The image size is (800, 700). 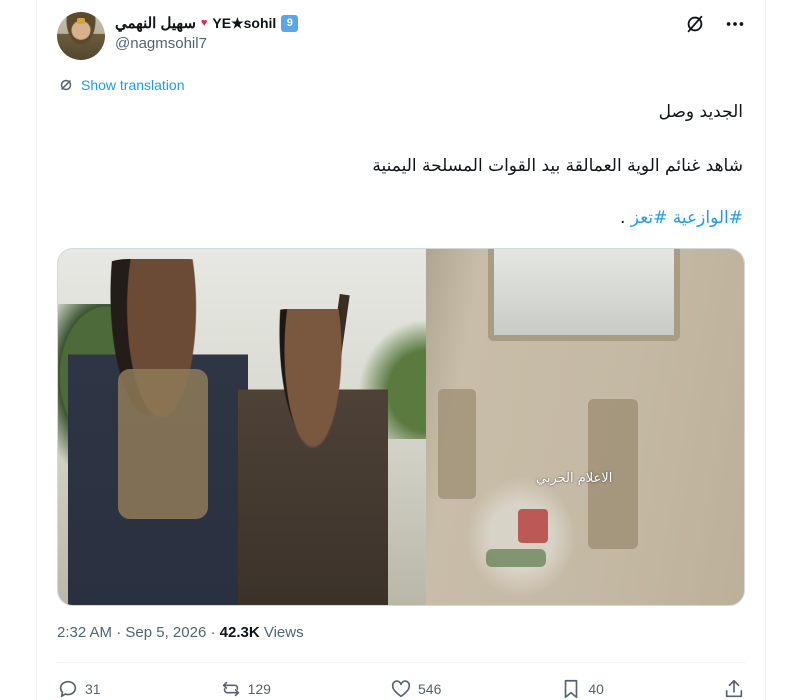 I want to click on translate-icon, so click(x=66, y=85).